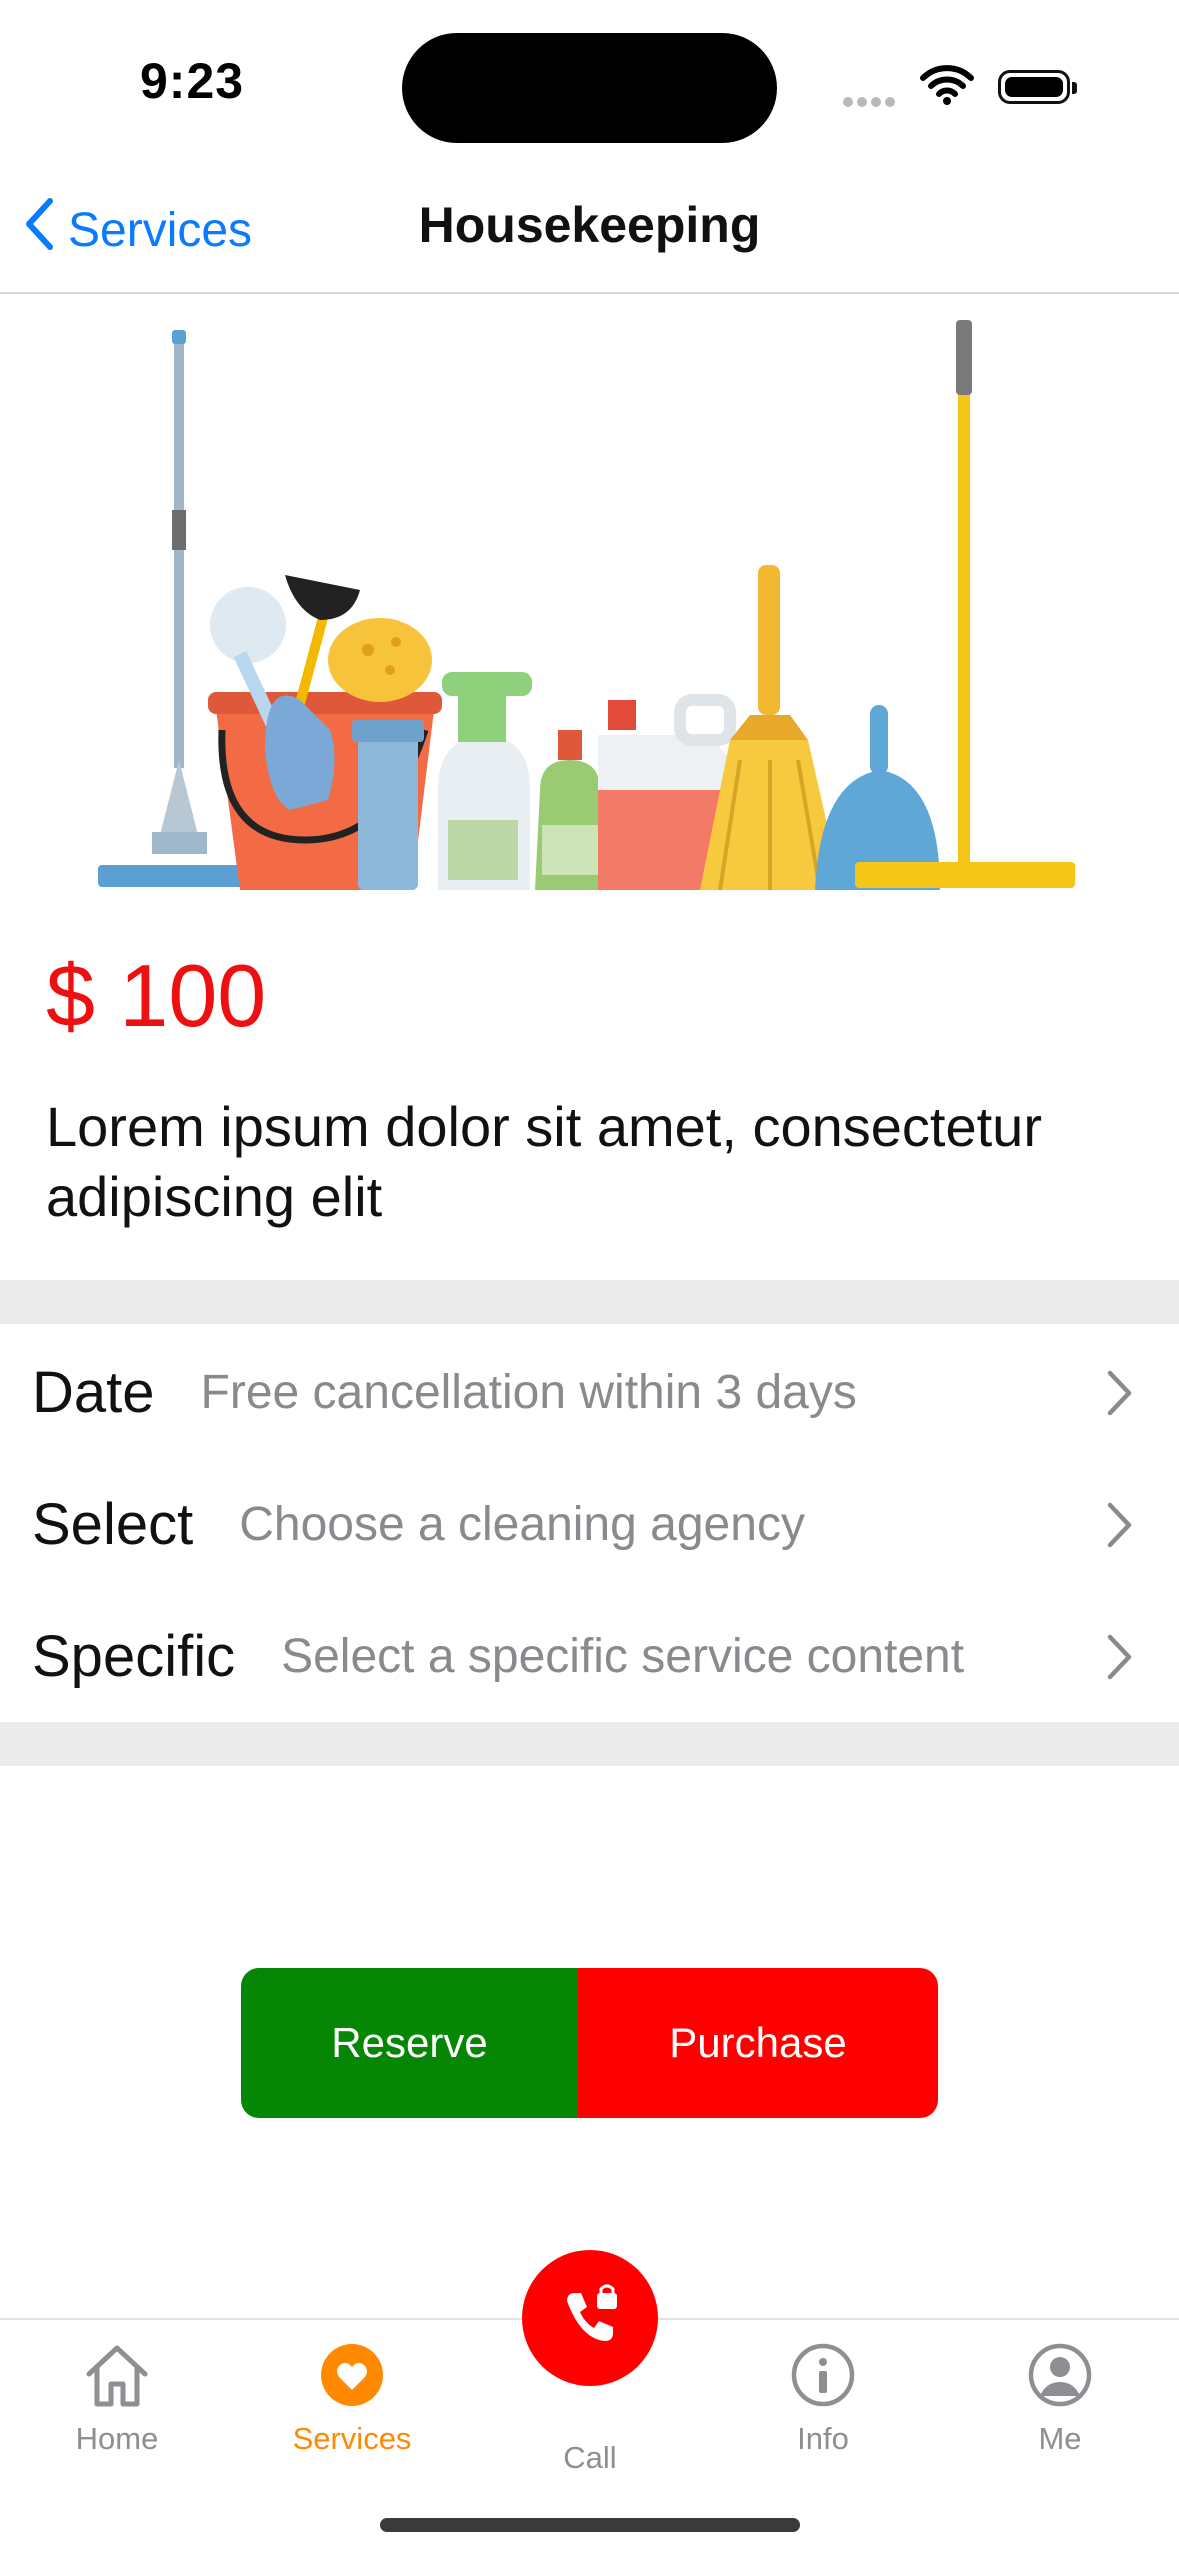 The width and height of the screenshot is (1179, 2556). Describe the element at coordinates (528, 1392) in the screenshot. I see `option-value: Free cancellation within 3 days` at that location.